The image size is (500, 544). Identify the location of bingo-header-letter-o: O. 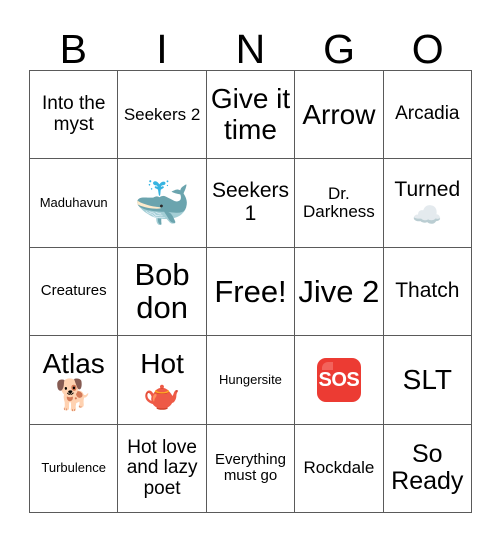
(427, 49).